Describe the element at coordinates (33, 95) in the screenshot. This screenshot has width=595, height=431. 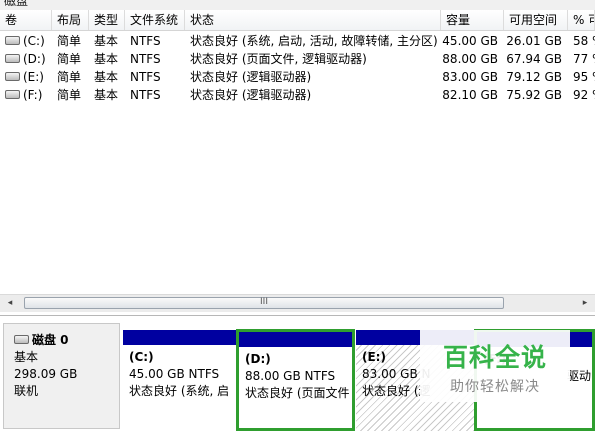
I see `volume-name: (F:)` at that location.